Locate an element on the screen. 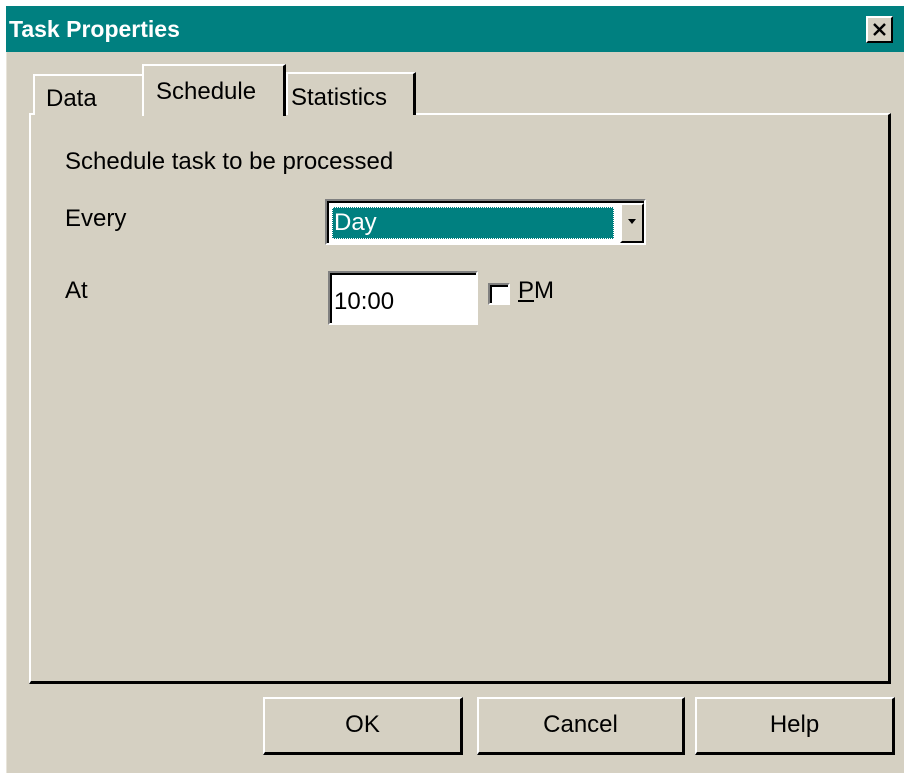  every-combobox-frame: Day is located at coordinates (485, 222).